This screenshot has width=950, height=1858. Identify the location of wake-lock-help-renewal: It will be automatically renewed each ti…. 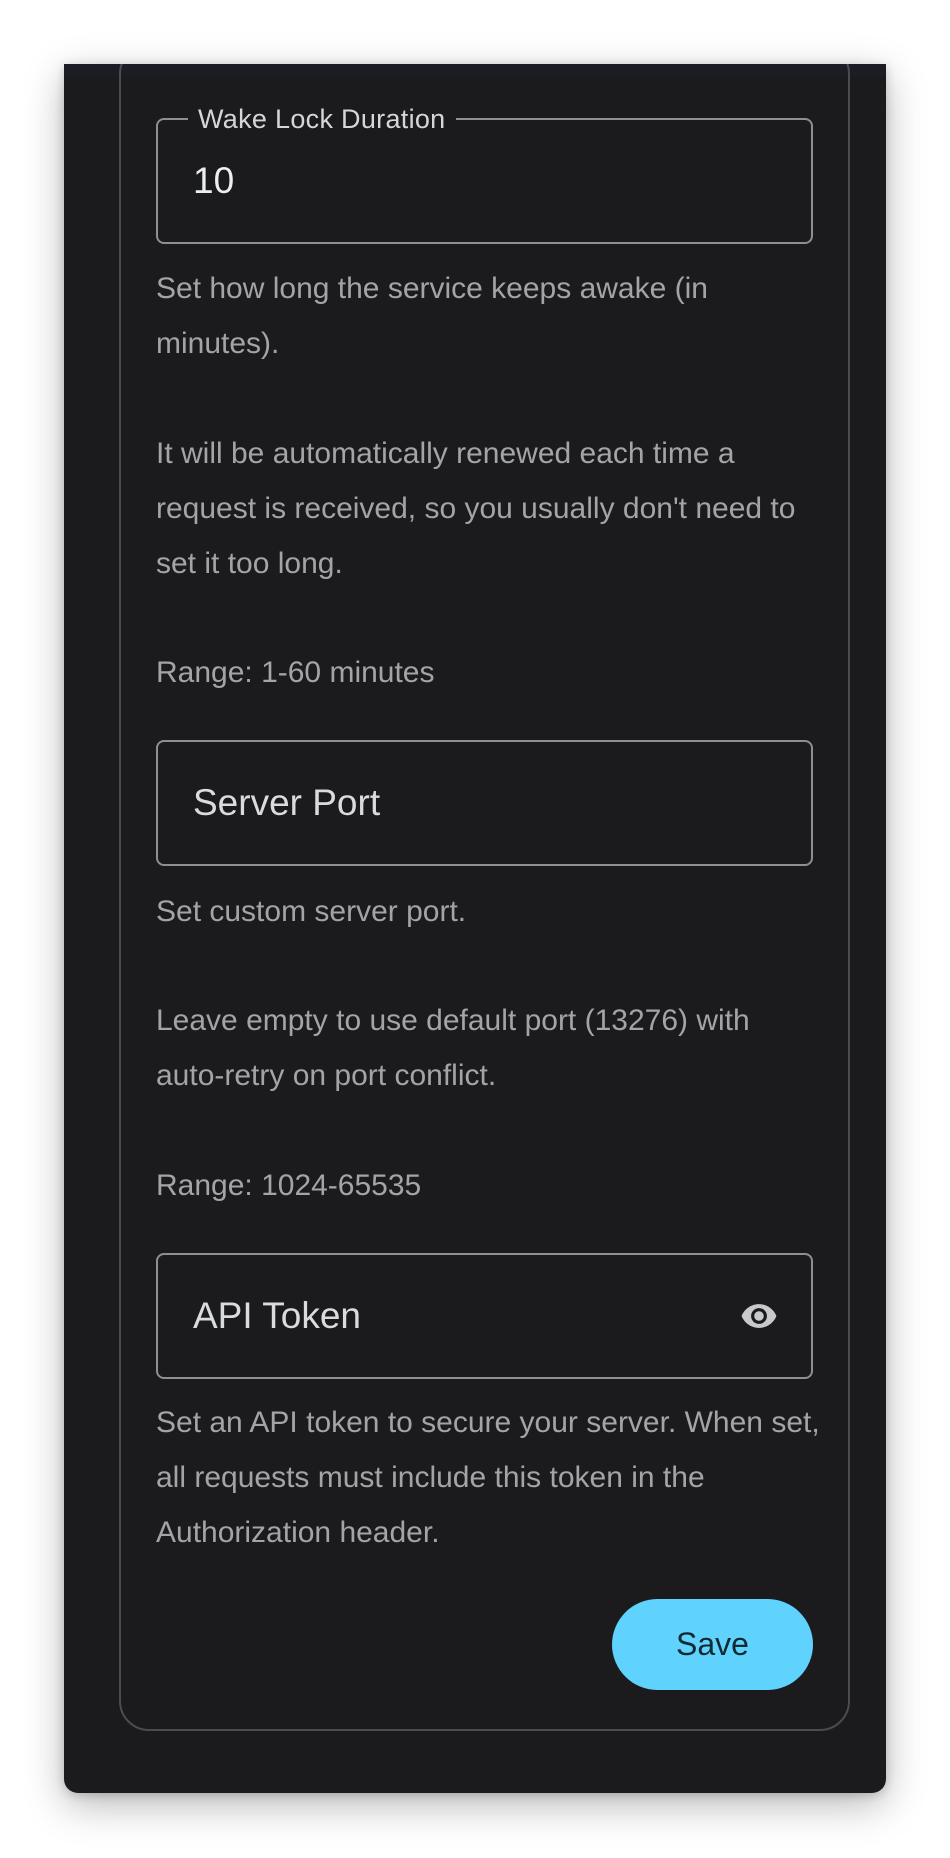
(476, 508).